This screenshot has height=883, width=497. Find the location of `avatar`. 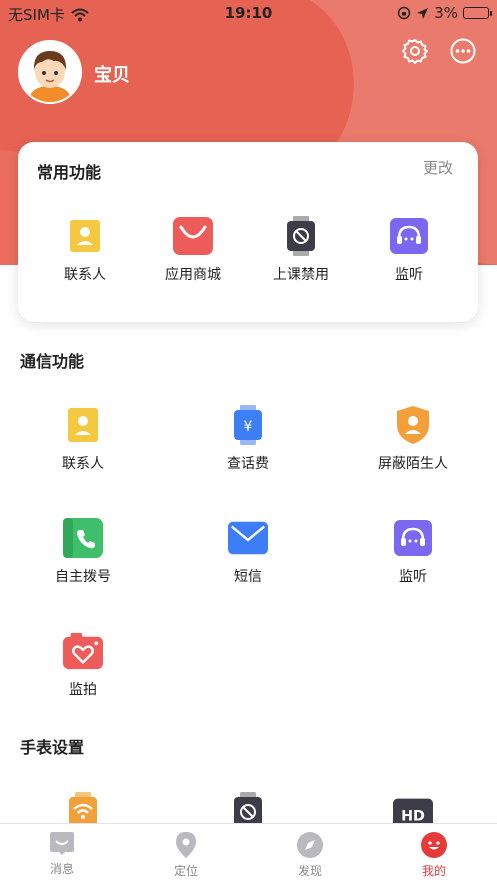

avatar is located at coordinates (50, 72).